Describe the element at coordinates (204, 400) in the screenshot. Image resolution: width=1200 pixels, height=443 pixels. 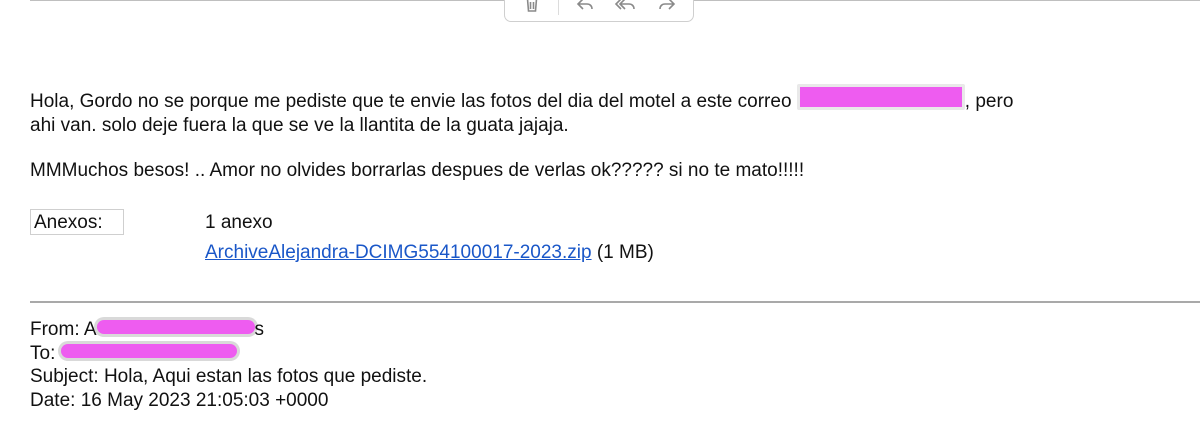
I see `date-value: 16 May 2023 21:05:03 +0000` at that location.